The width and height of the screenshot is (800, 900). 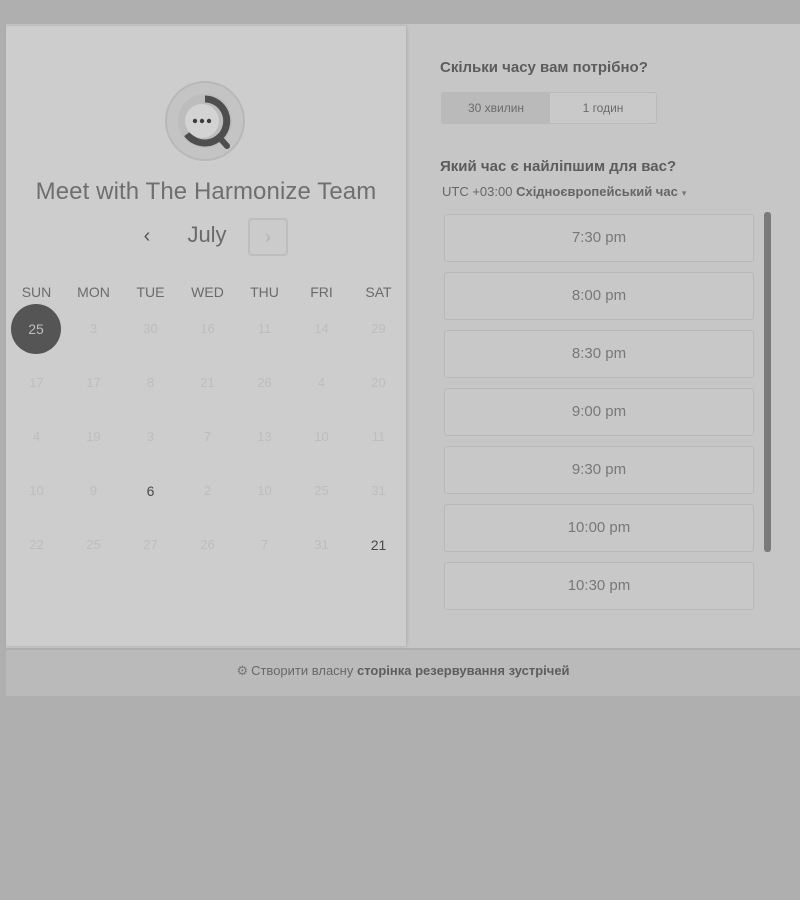 What do you see at coordinates (603, 108) in the screenshot?
I see `duration-1-hour-button: 1 годин` at bounding box center [603, 108].